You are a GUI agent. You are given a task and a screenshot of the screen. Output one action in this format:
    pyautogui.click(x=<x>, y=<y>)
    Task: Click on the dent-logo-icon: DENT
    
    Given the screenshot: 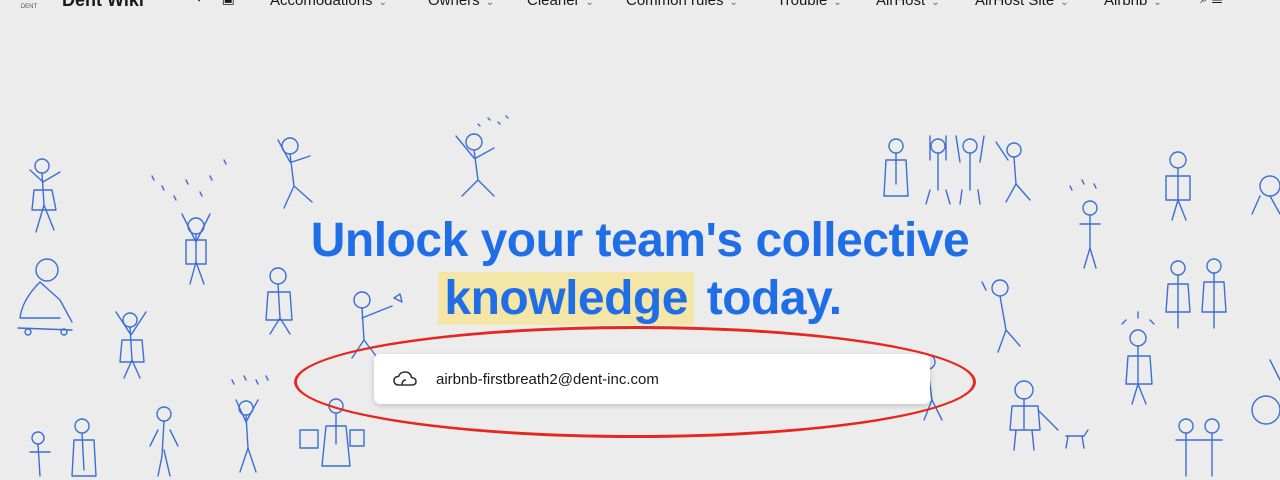 What is the action you would take?
    pyautogui.click(x=29, y=5)
    